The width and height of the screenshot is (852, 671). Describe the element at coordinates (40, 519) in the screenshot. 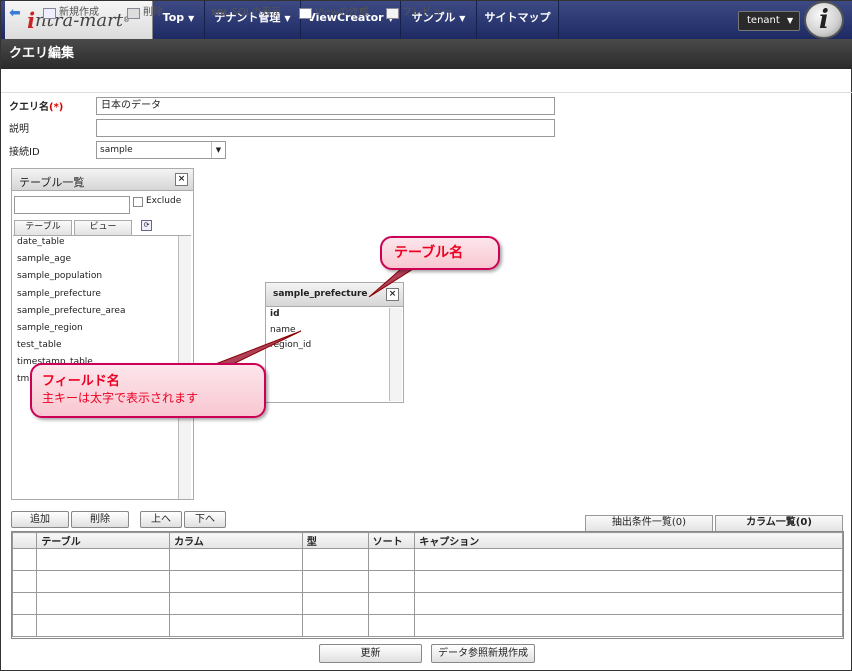

I see `add-column-button: 追加` at that location.